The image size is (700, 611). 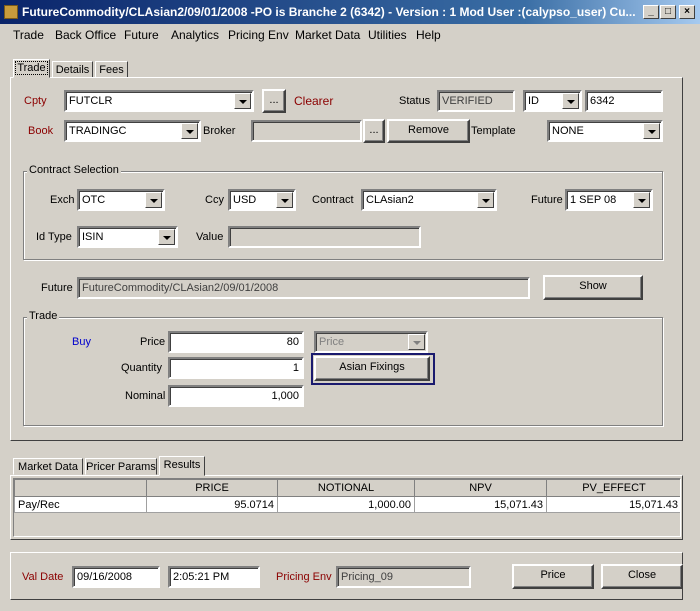 I want to click on idtype-select: ISIN, so click(x=127, y=237).